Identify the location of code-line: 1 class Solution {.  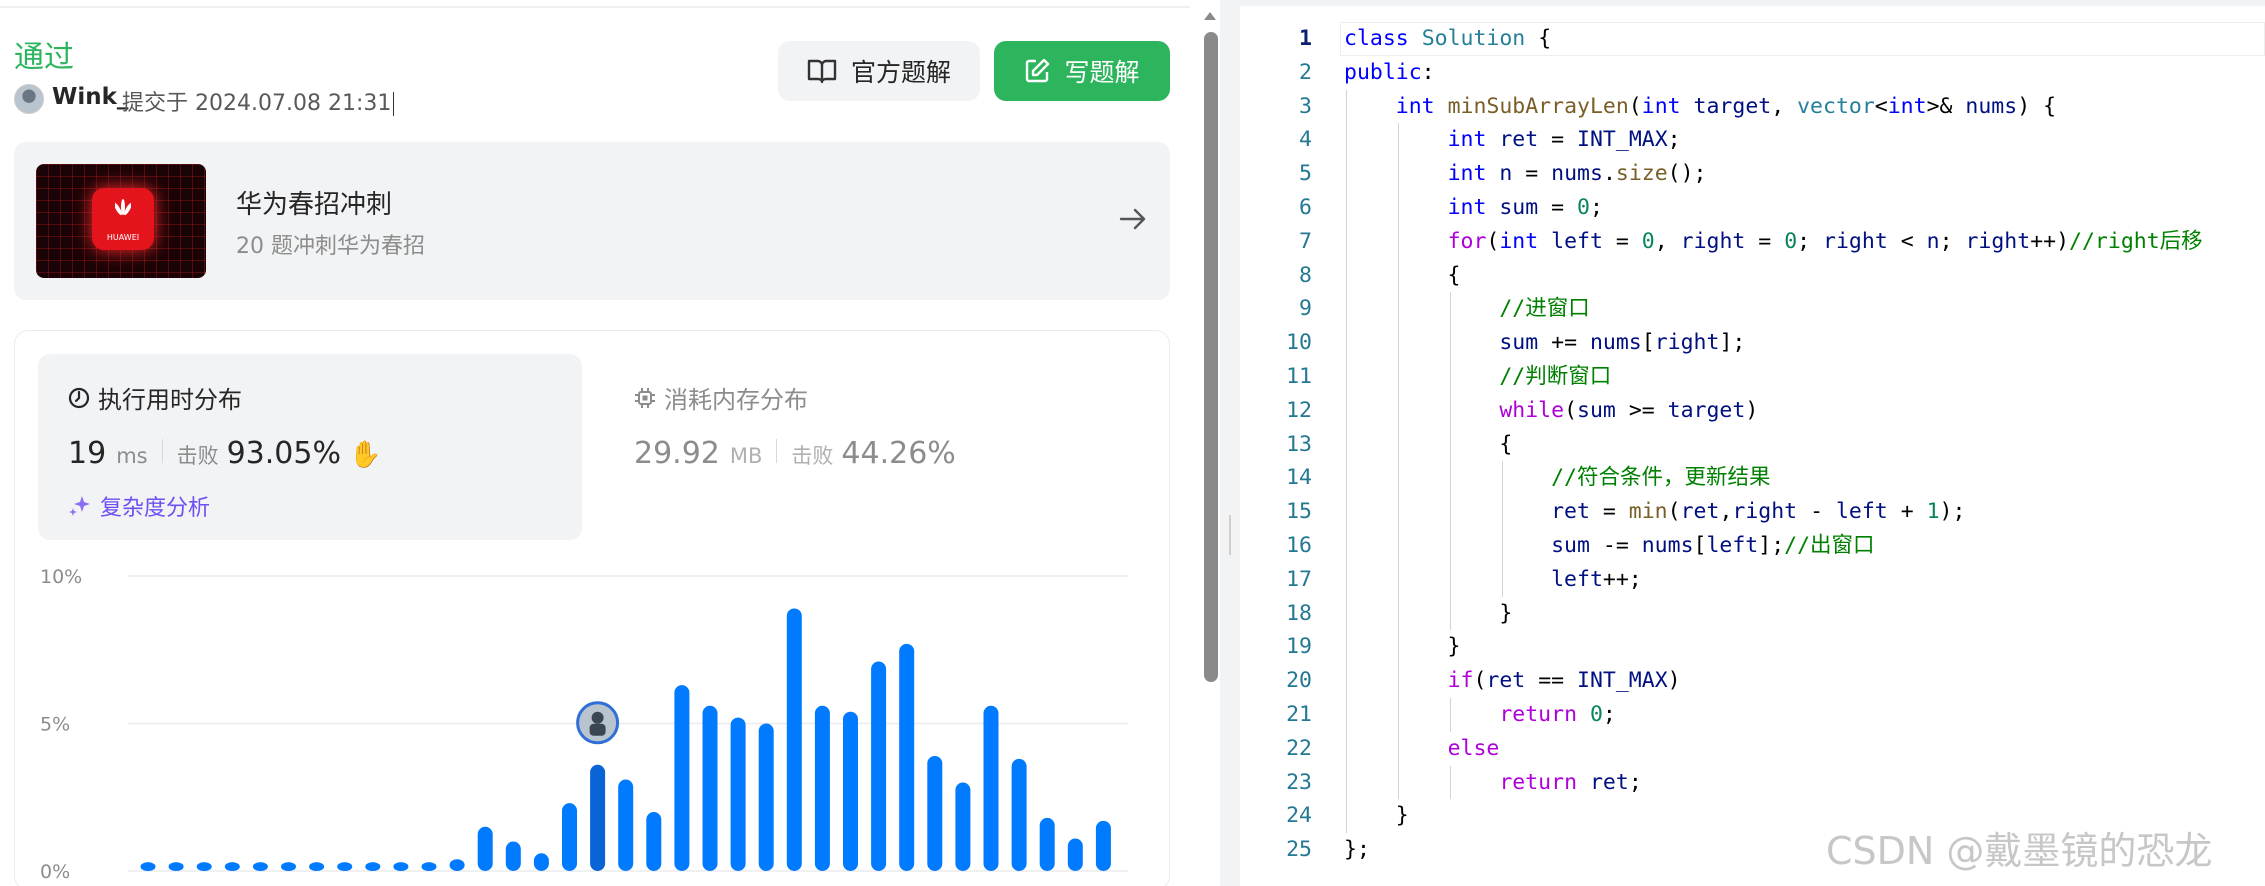
(1752, 39).